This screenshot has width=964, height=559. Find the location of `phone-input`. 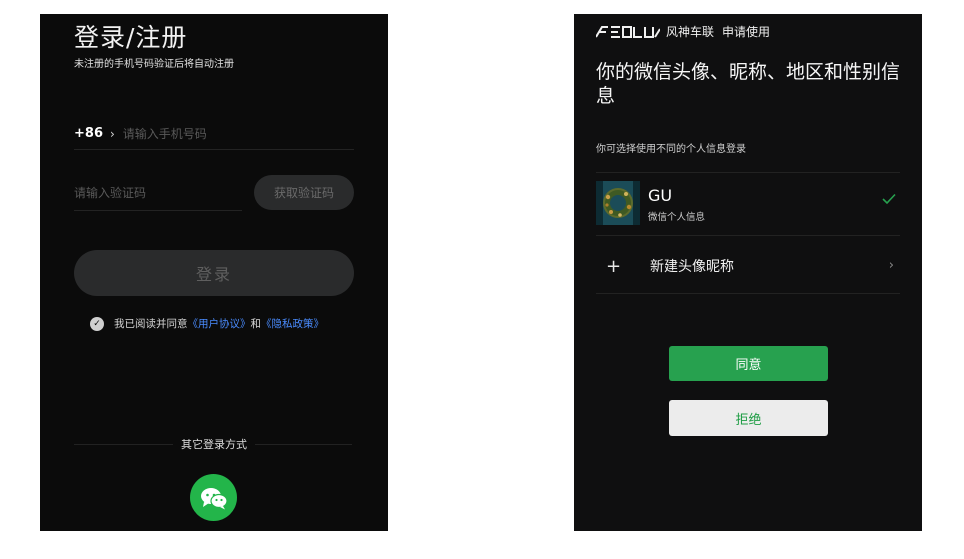

phone-input is located at coordinates (212, 133).